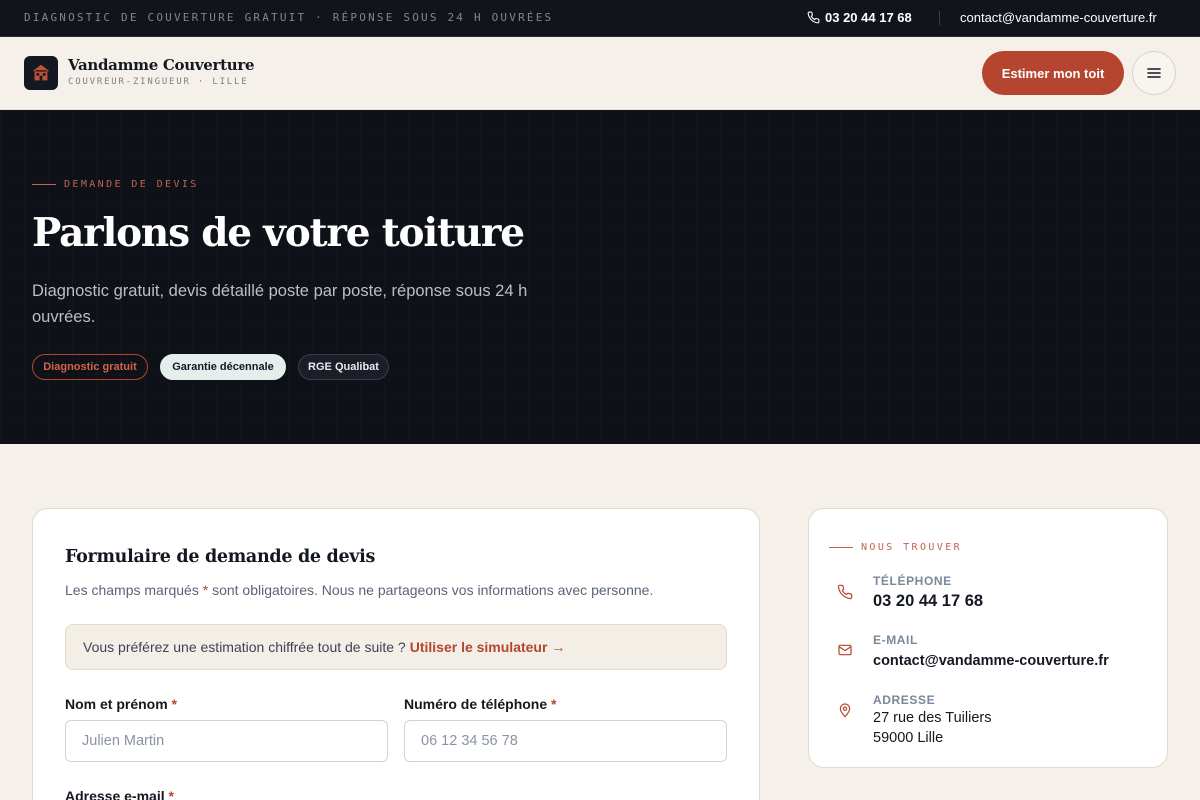  I want to click on name-label-text: Nom et prénom, so click(116, 704).